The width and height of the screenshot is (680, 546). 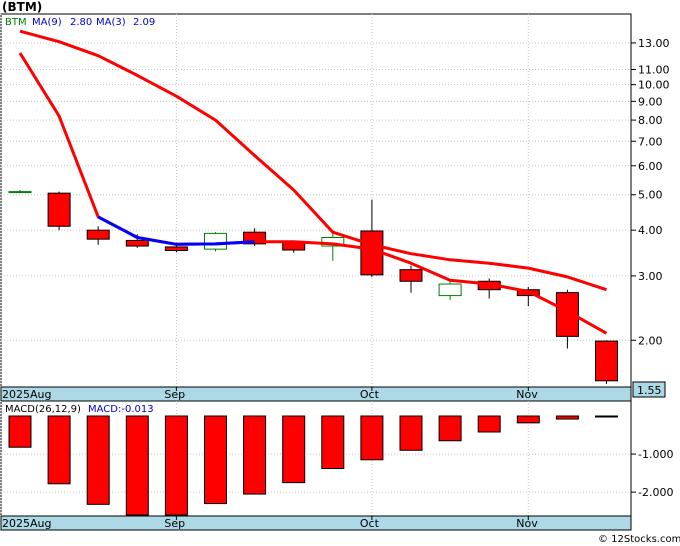 What do you see at coordinates (650, 101) in the screenshot?
I see `price-y-tick-label: 9.00` at bounding box center [650, 101].